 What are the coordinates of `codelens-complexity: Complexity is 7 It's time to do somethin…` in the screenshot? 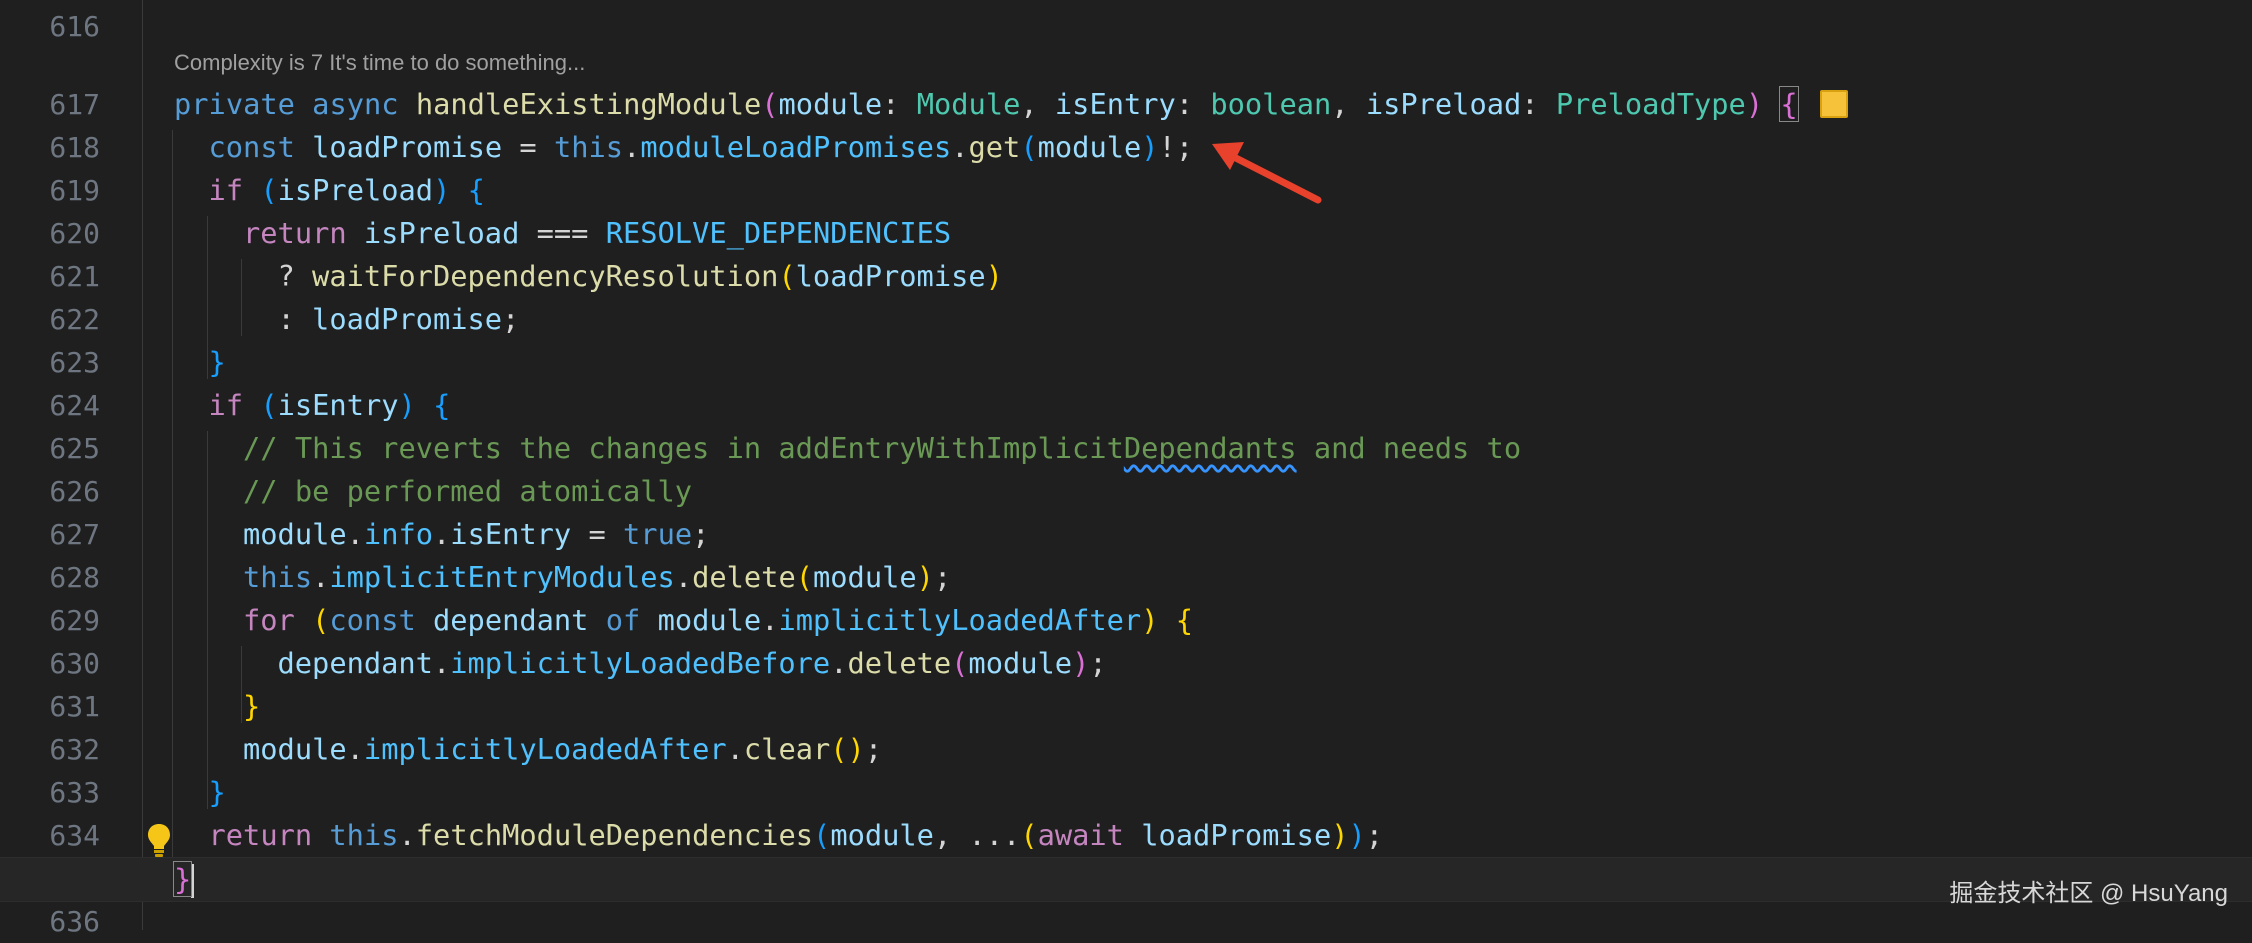 It's located at (379, 63).